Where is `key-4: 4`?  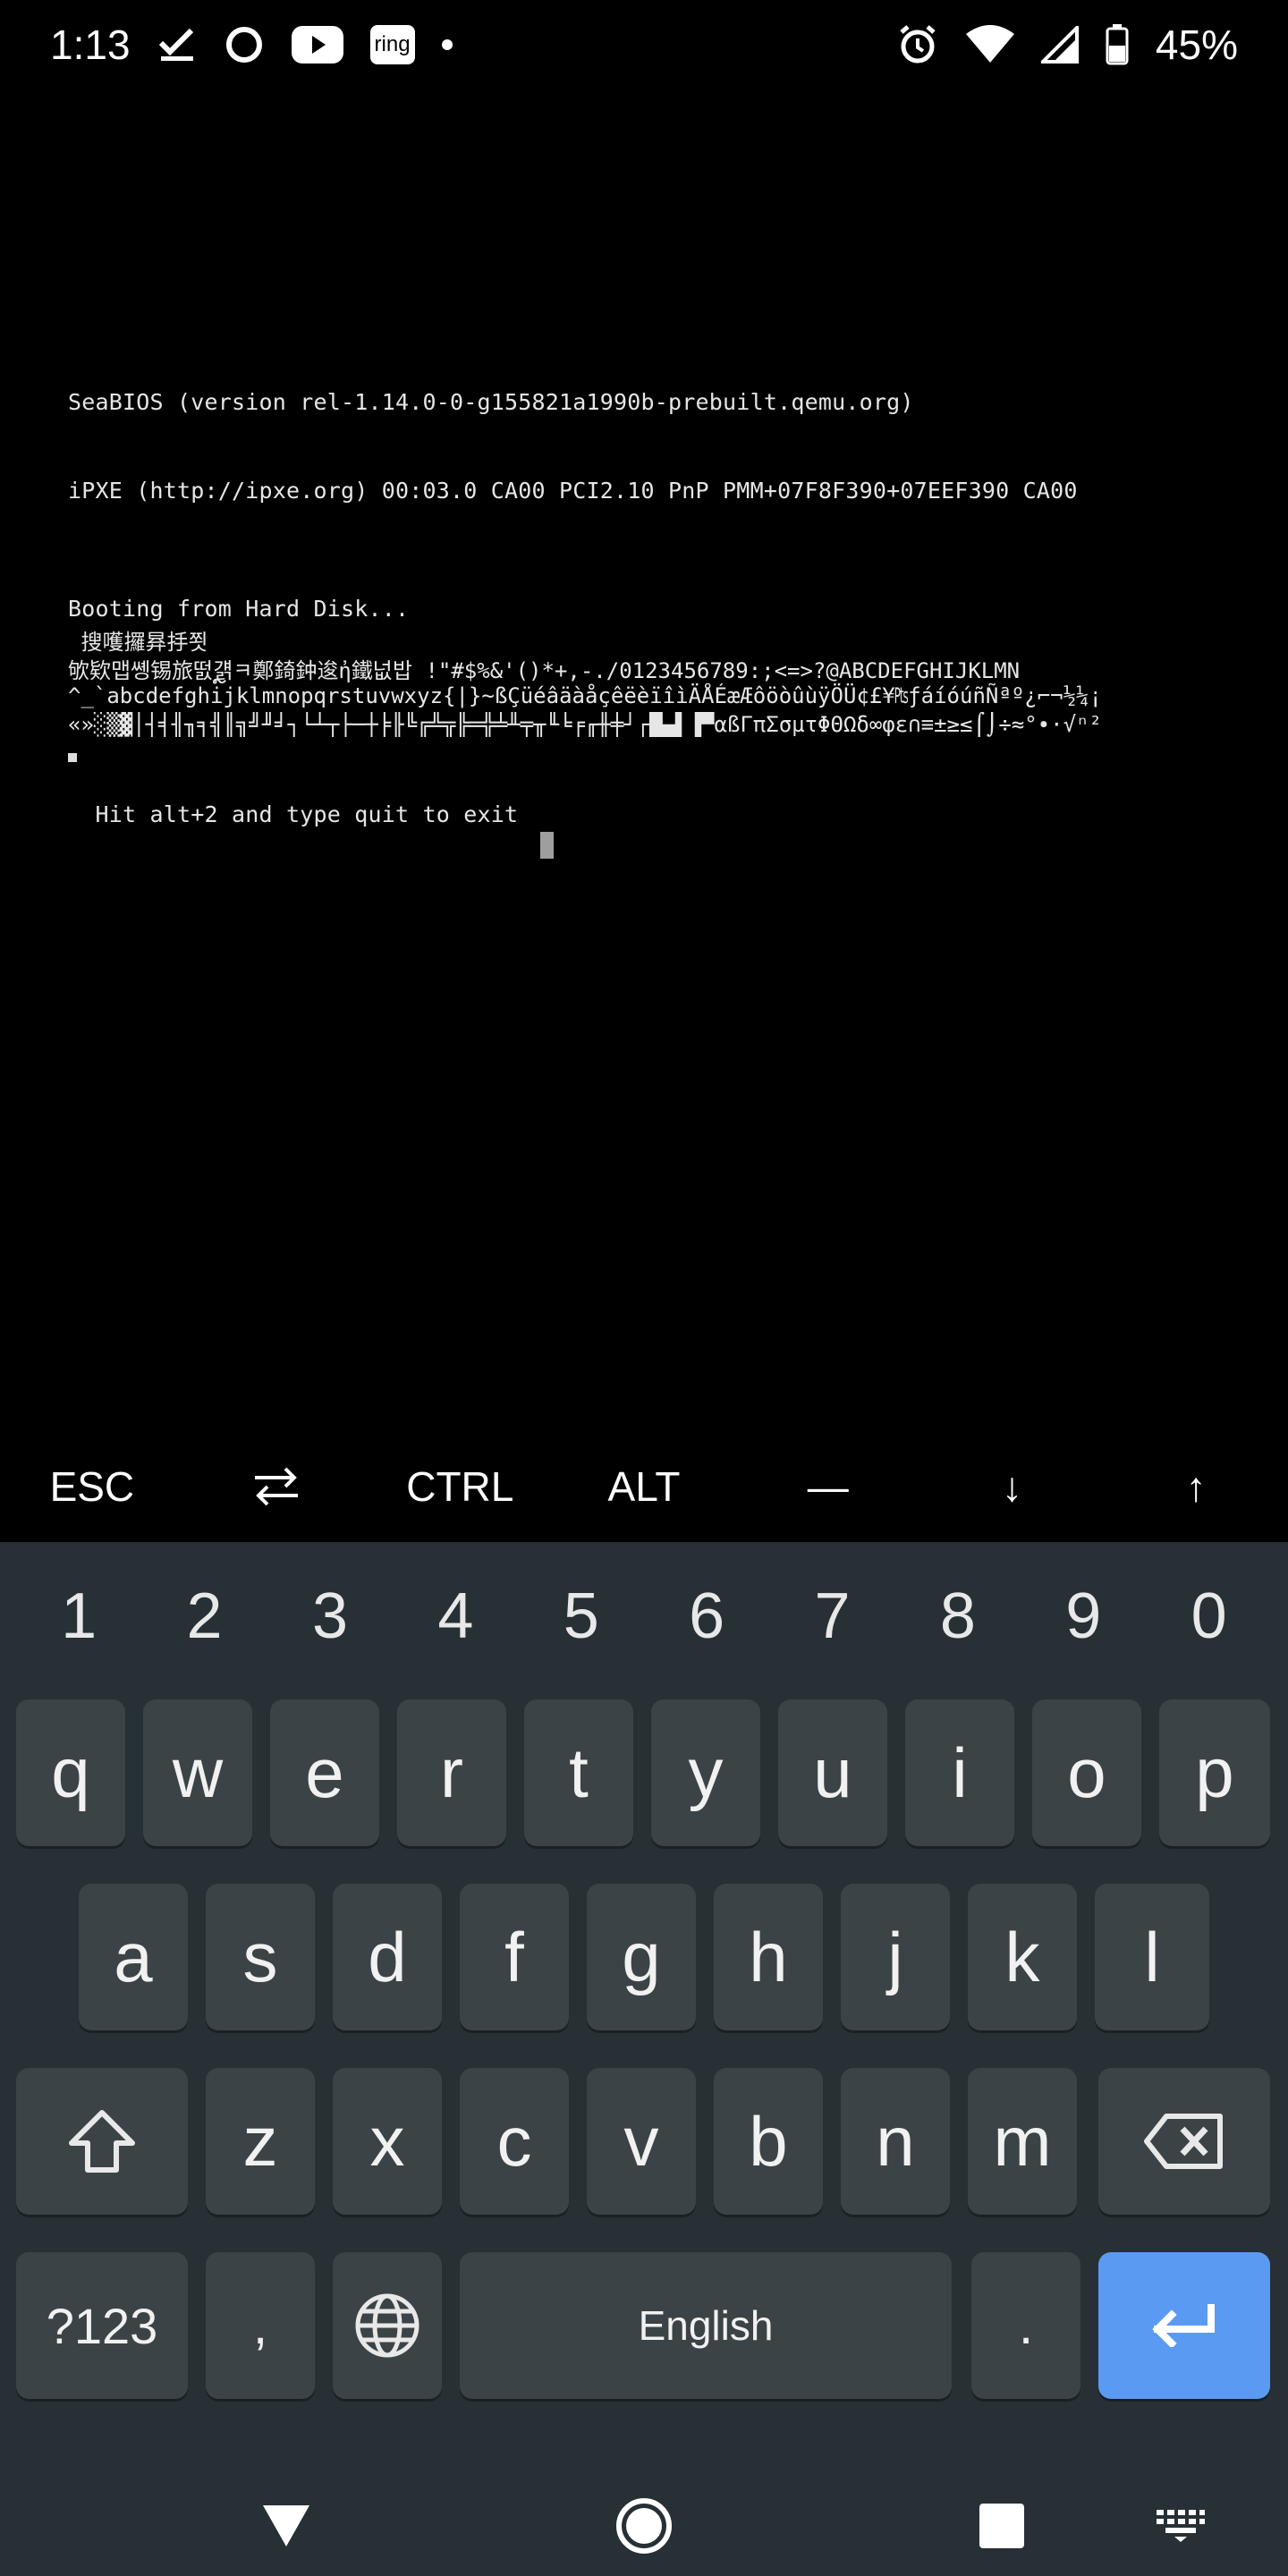
key-4: 4 is located at coordinates (455, 1616).